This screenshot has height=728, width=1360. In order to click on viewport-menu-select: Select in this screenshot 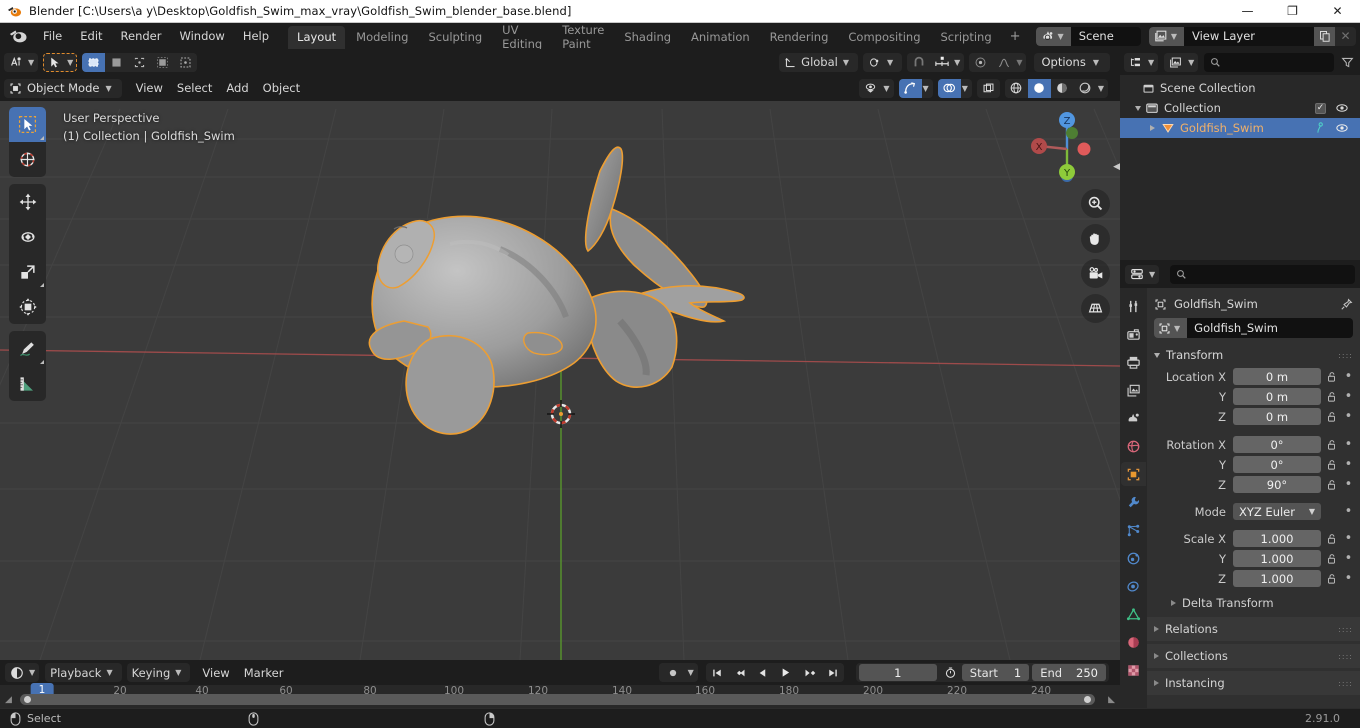, I will do `click(194, 88)`.